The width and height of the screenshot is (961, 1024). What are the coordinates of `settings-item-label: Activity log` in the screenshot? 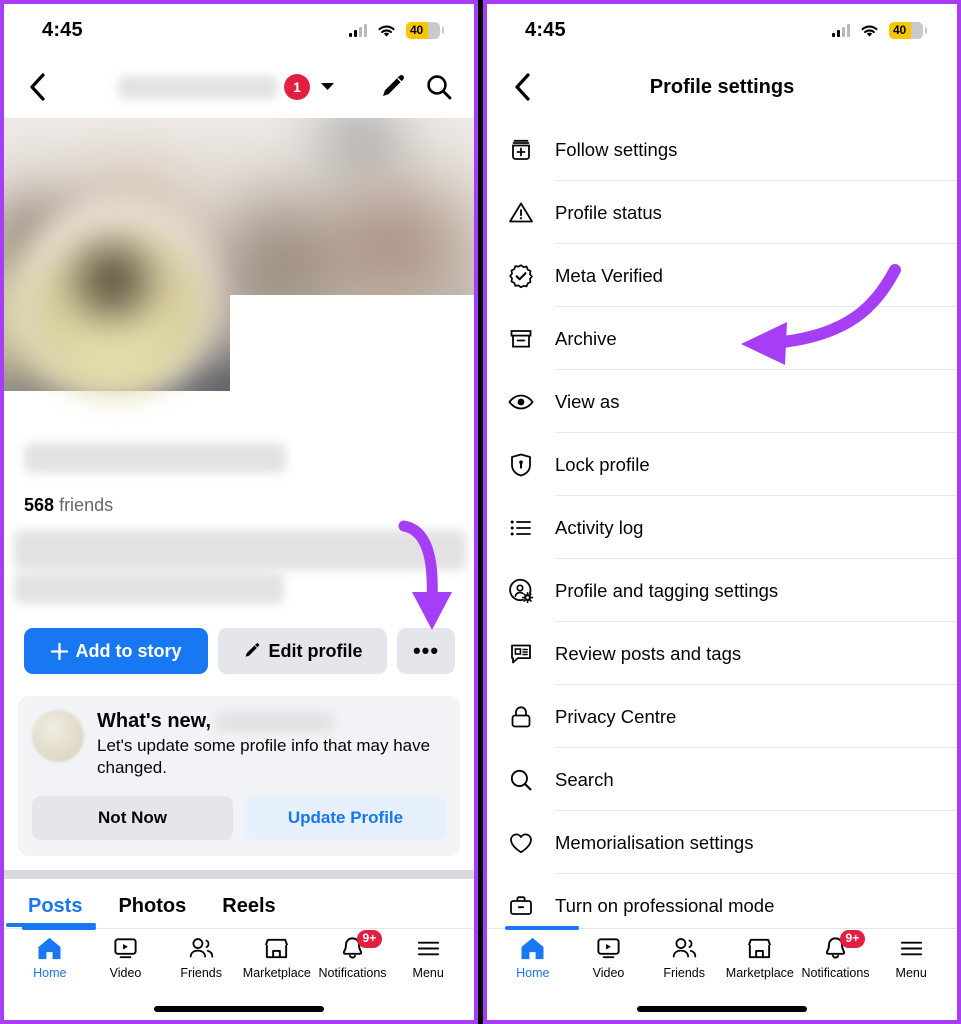 It's located at (599, 527).